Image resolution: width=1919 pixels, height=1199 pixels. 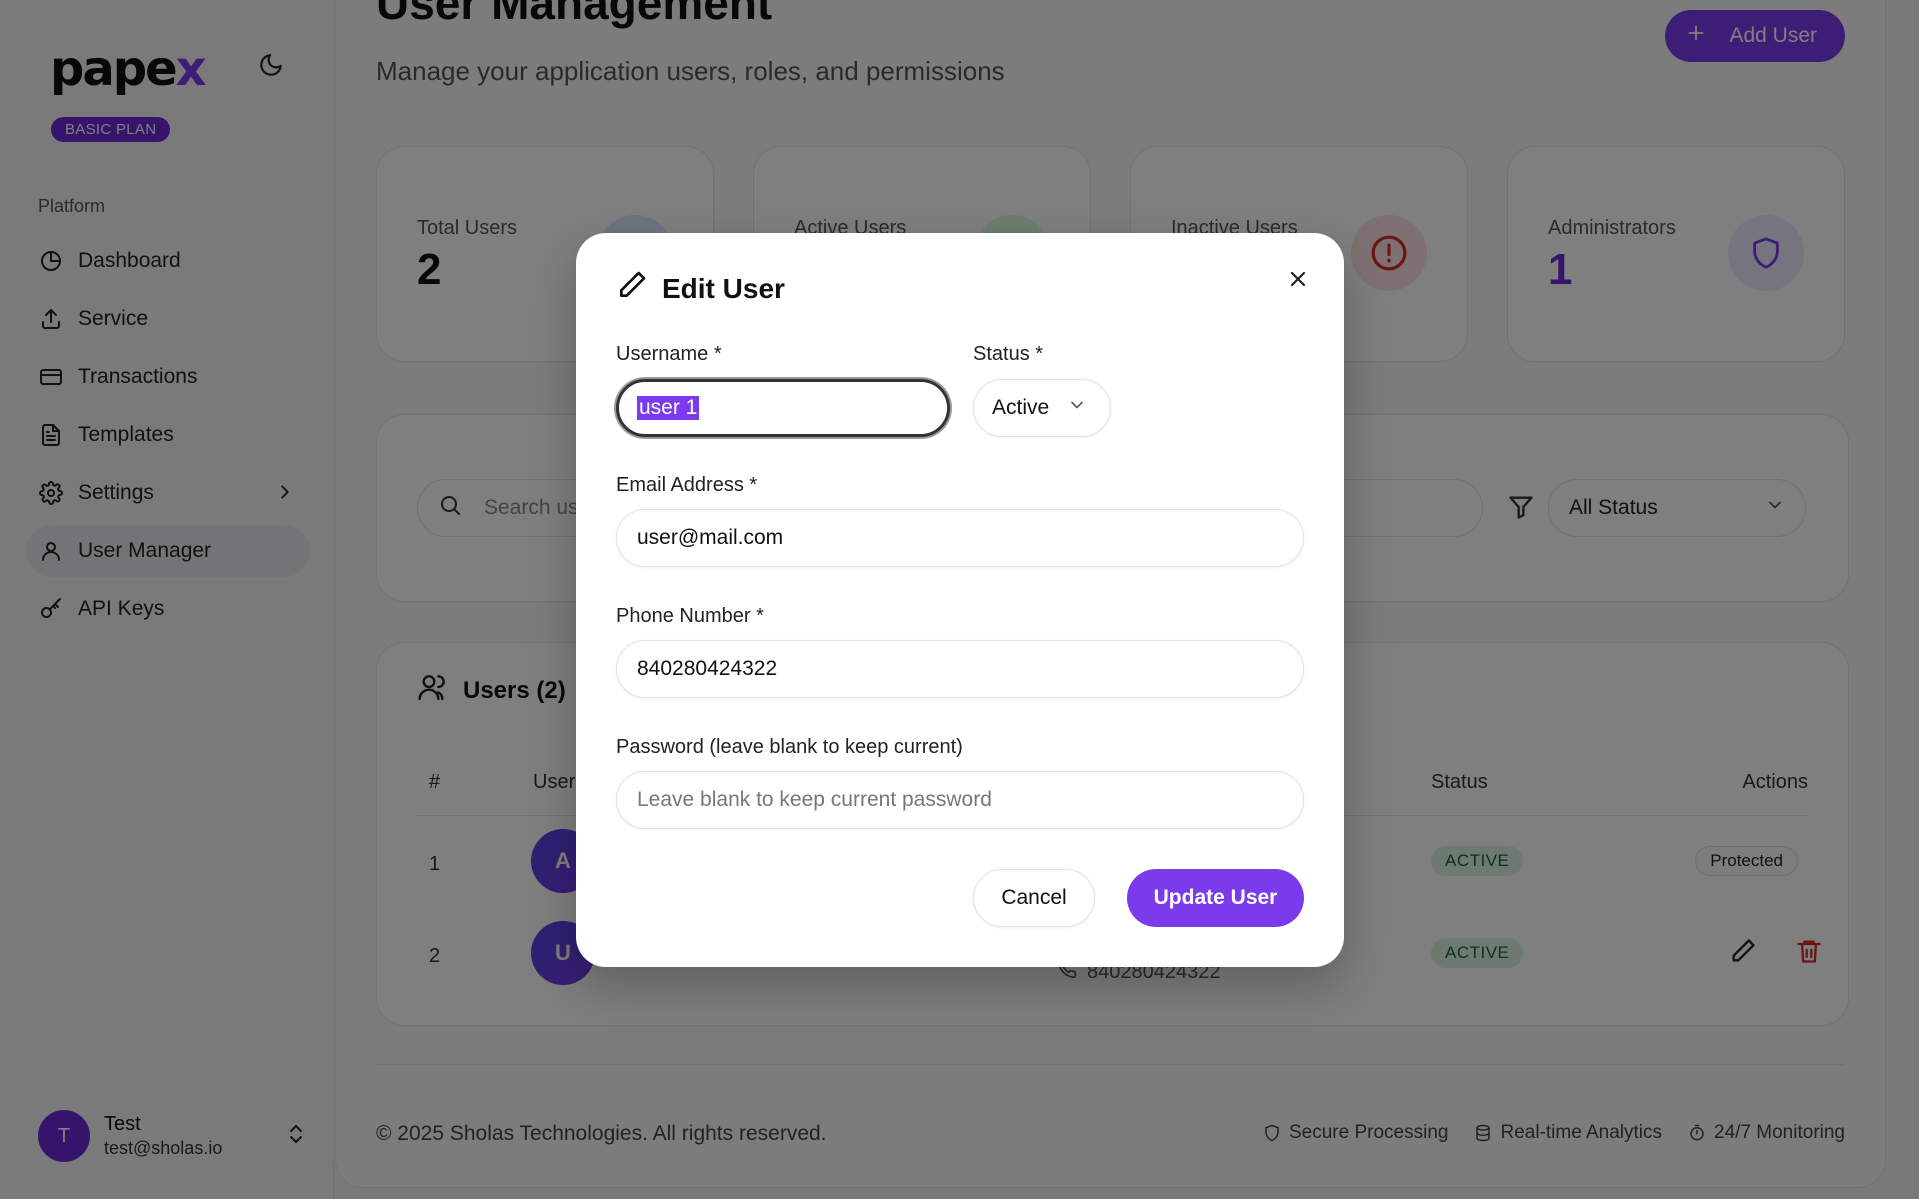 I want to click on username-value: user 1, so click(x=668, y=408).